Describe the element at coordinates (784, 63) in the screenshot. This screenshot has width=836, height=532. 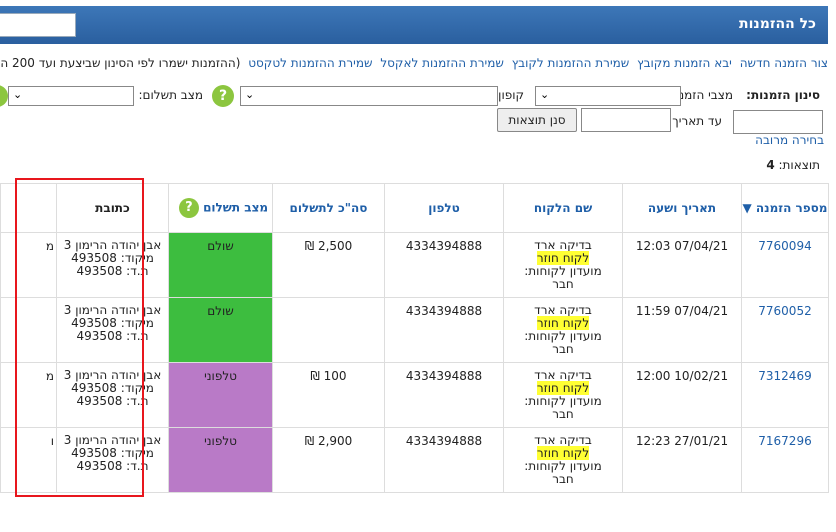
I see `create-order-link: צור הזמנה חדשה` at that location.